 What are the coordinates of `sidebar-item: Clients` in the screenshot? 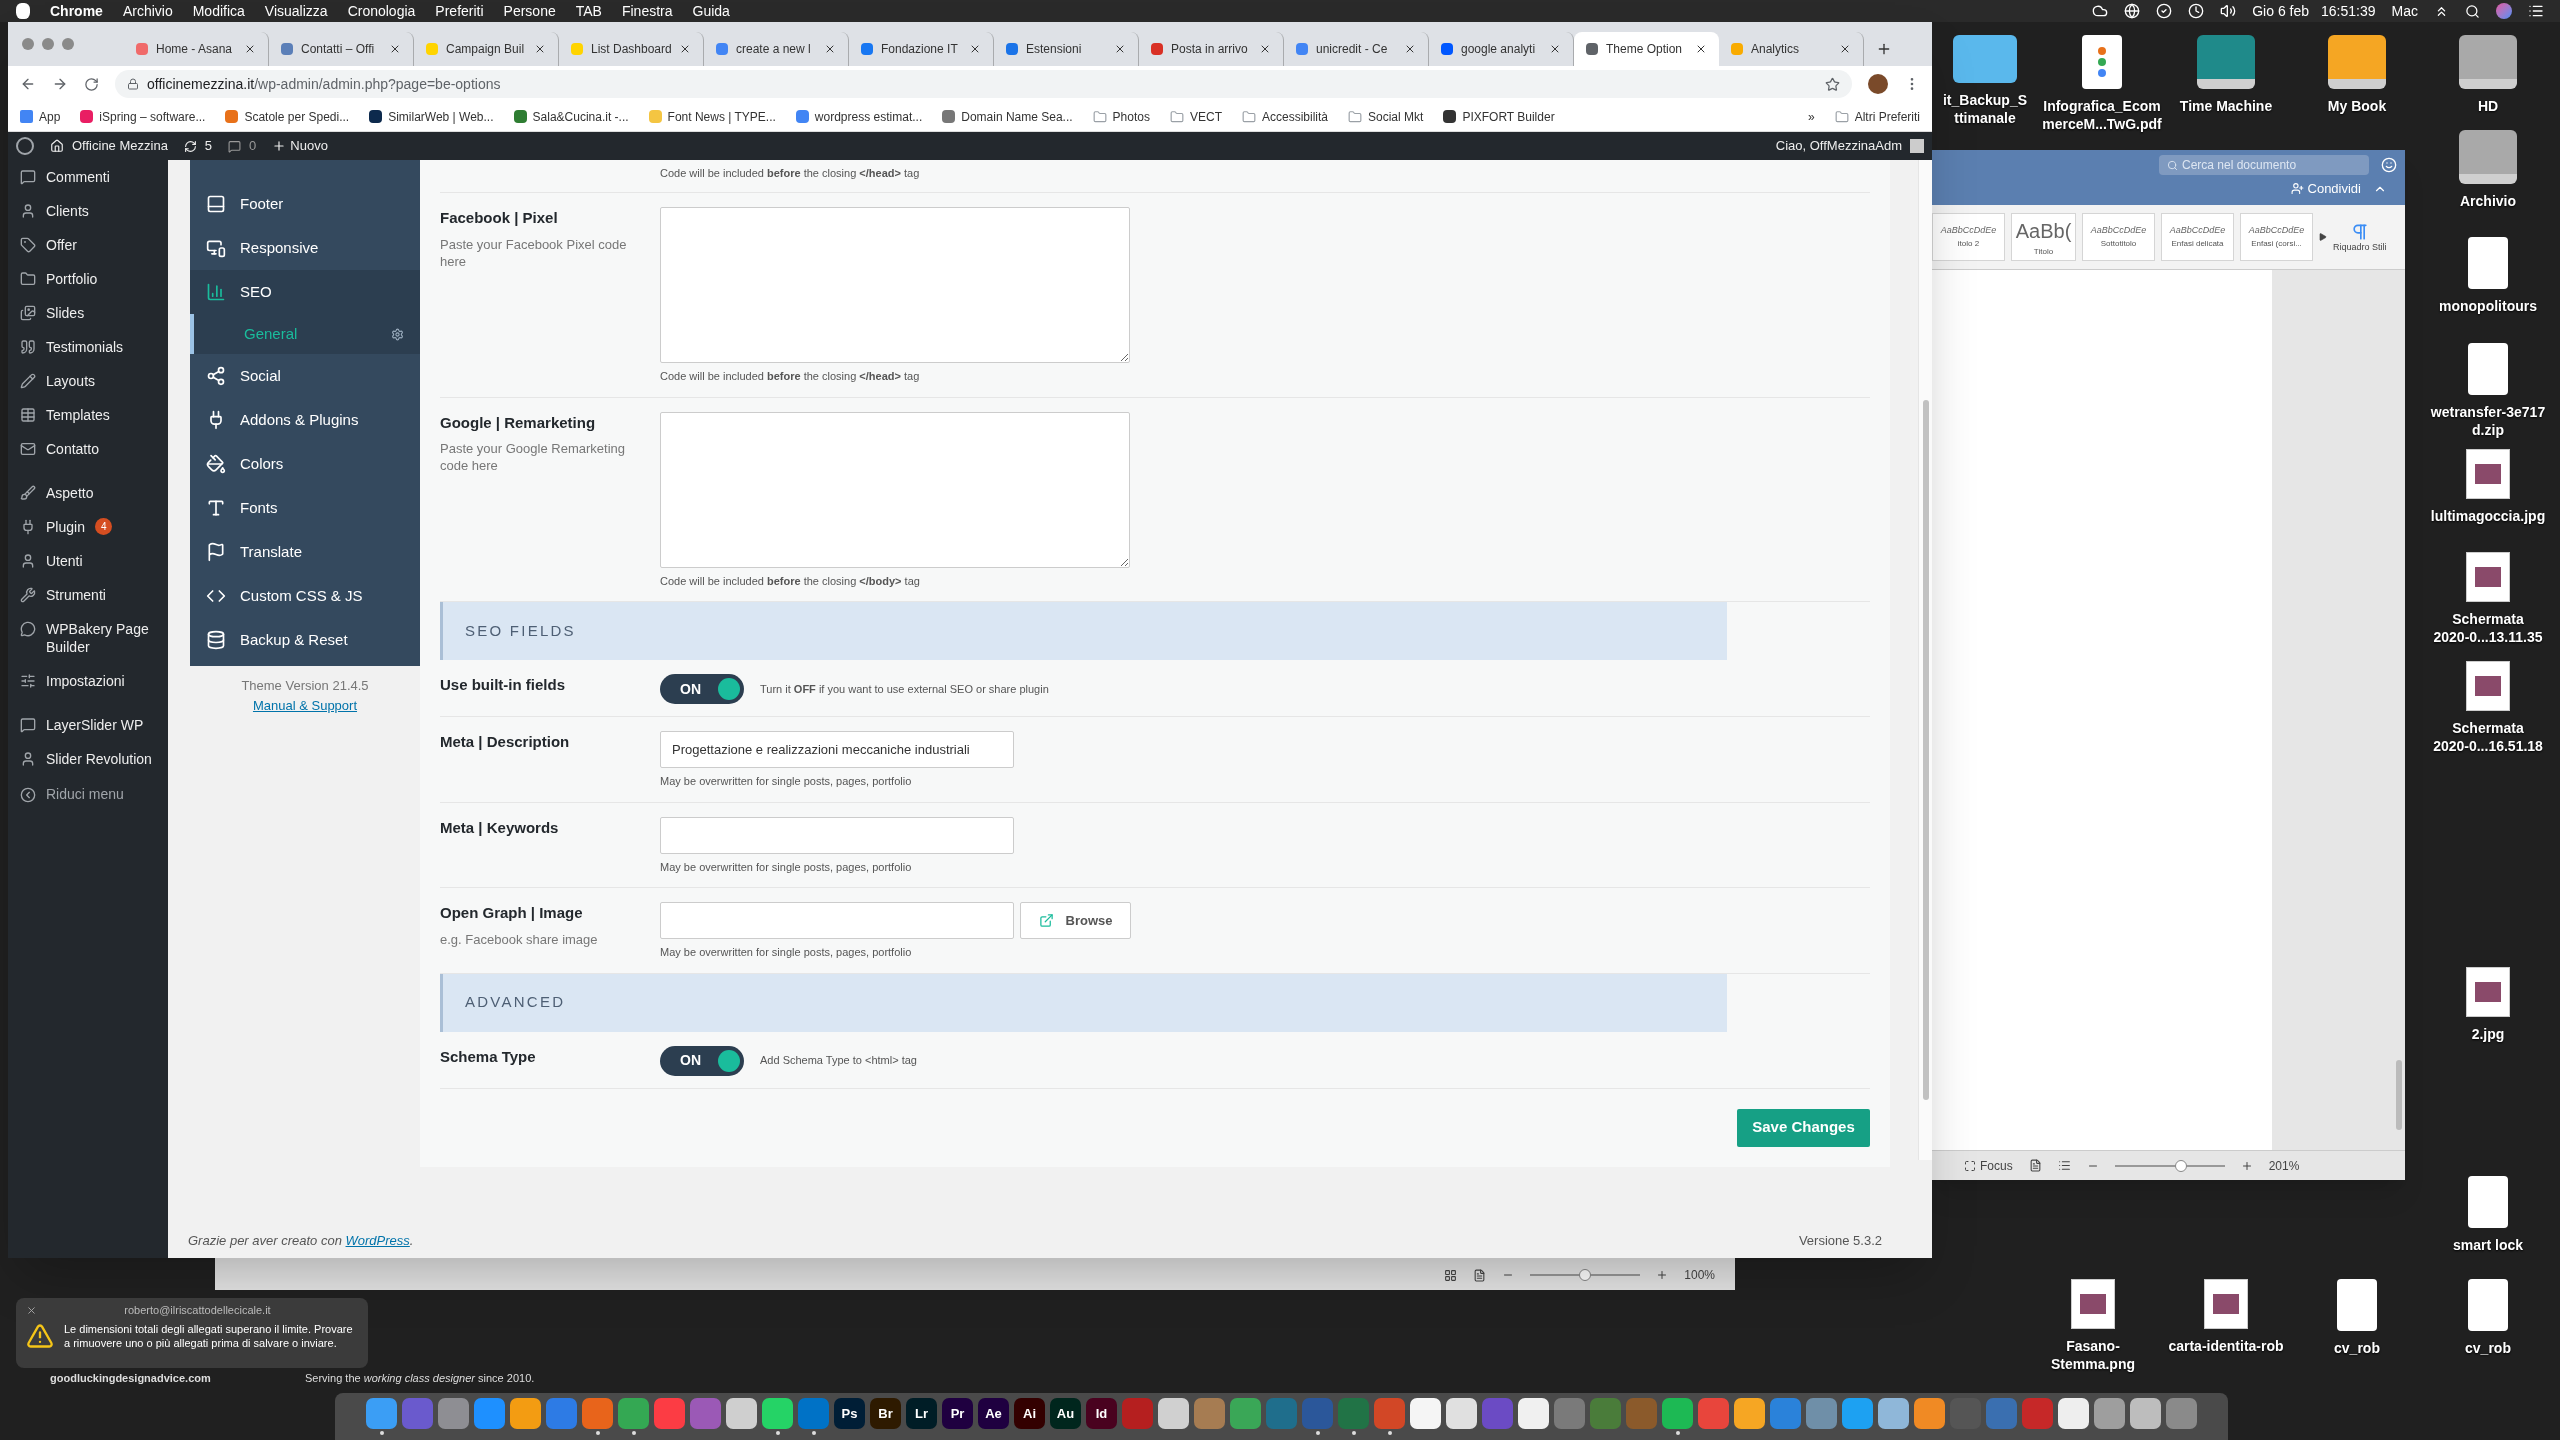 It's located at (88, 211).